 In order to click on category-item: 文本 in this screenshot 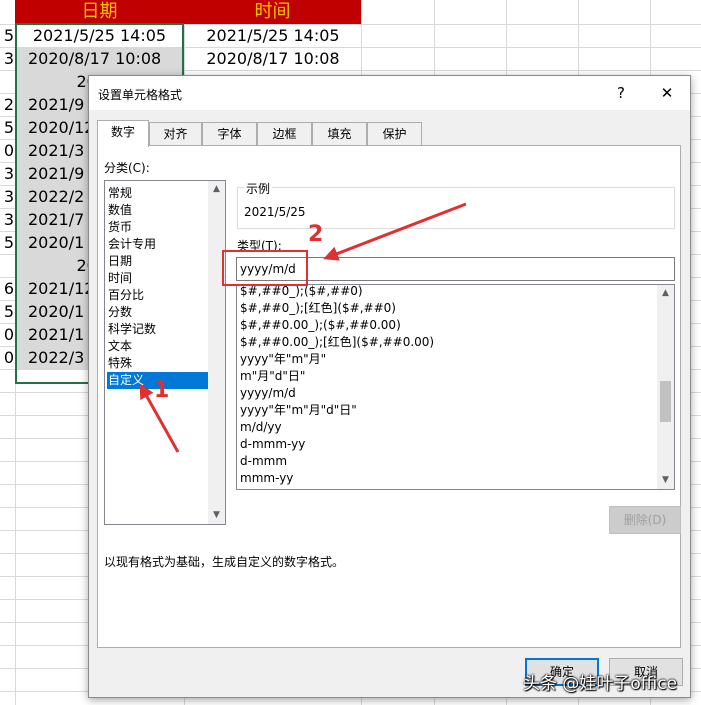, I will do `click(157, 346)`.